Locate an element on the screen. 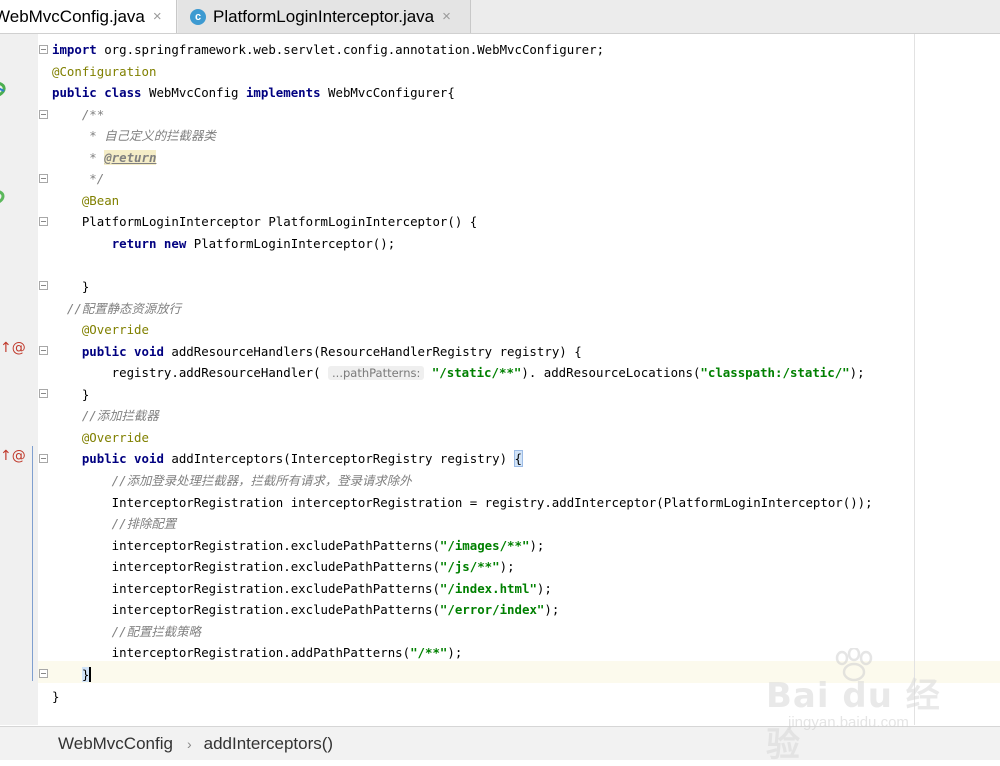 The width and height of the screenshot is (1000, 766). override-marker-text: ↑@ is located at coordinates (13, 348).